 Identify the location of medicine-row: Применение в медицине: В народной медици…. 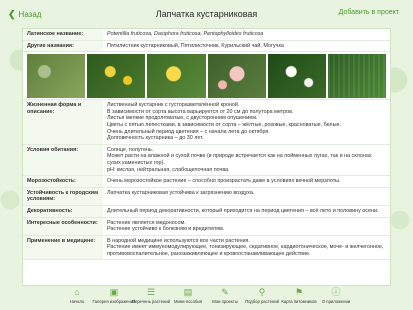
(206, 248).